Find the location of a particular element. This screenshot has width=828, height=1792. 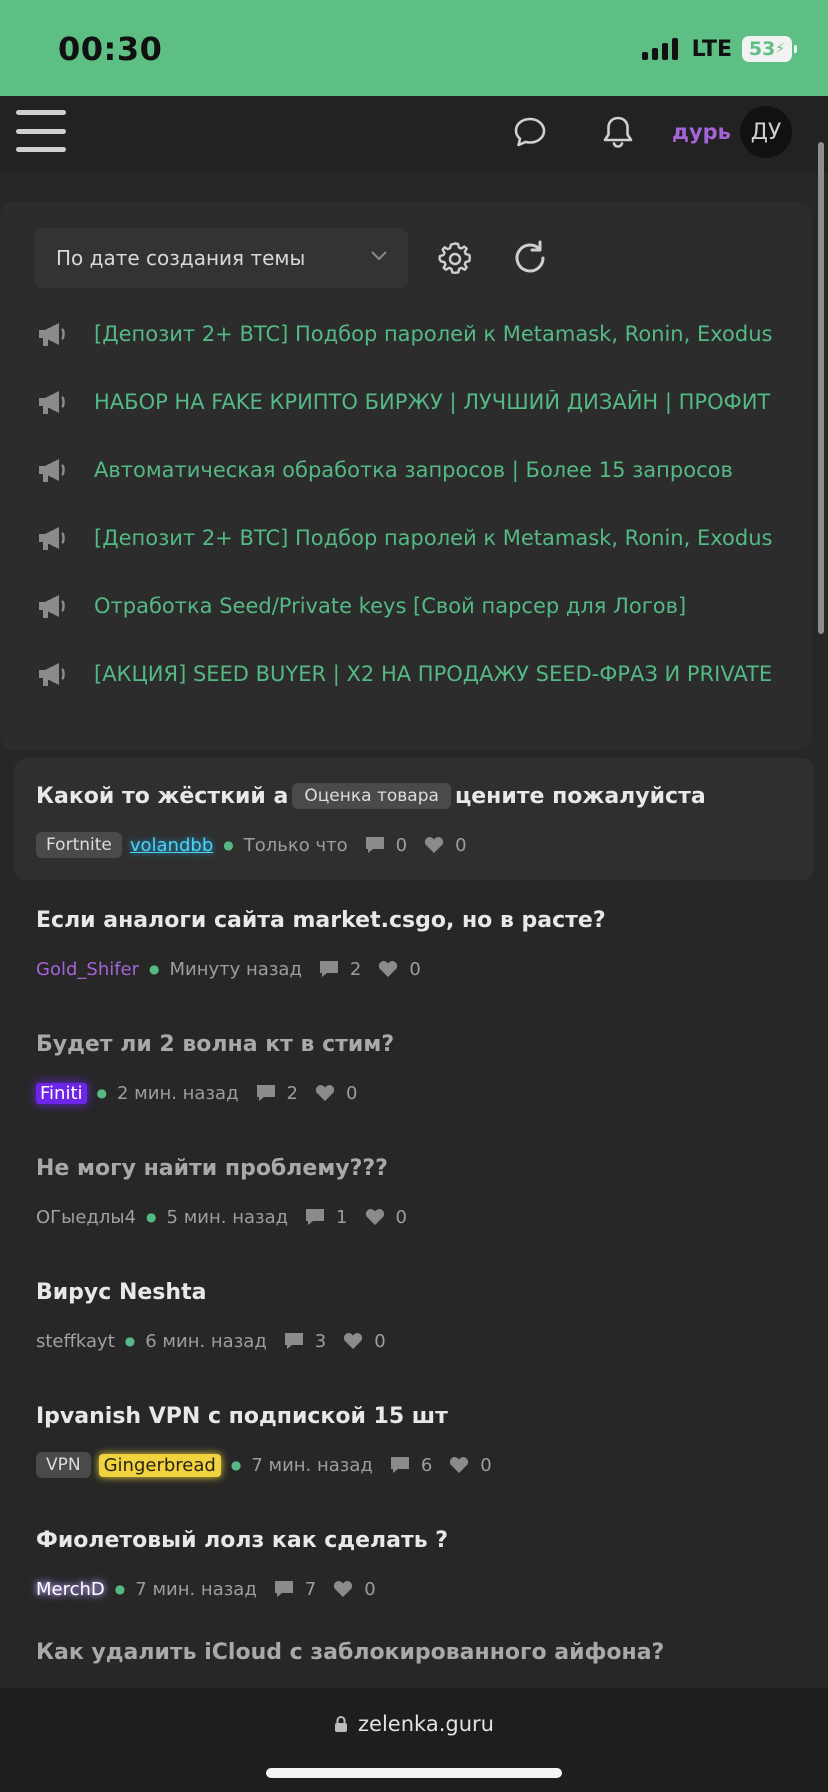

network-label: LTE is located at coordinates (711, 49).